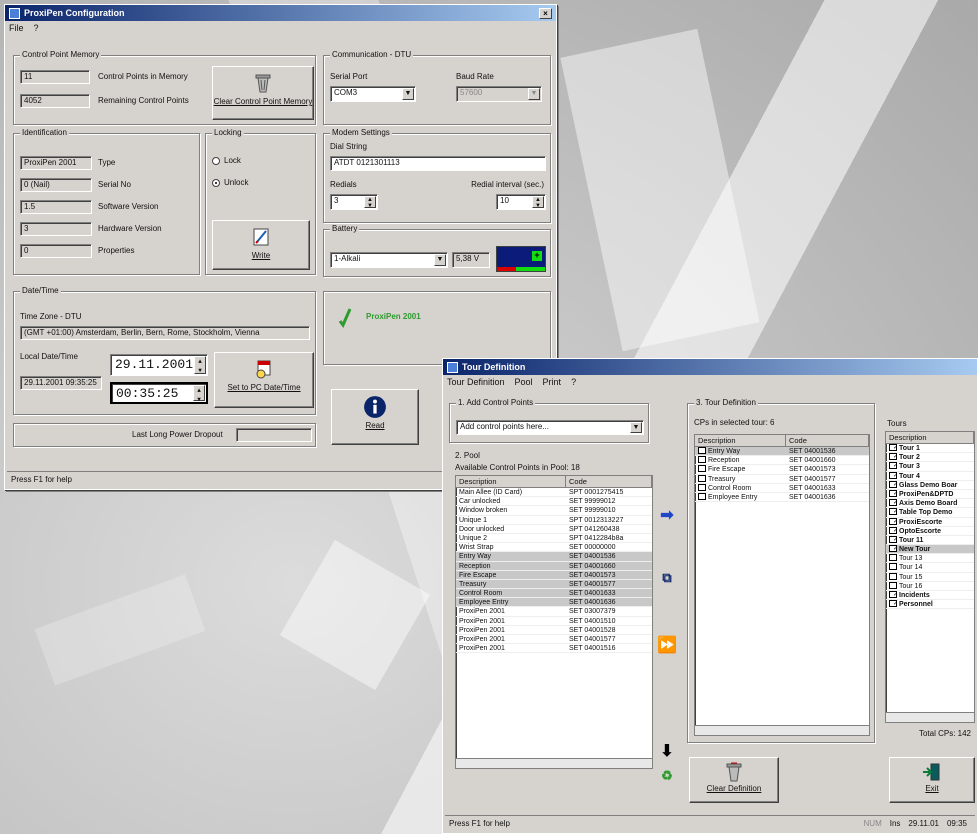 The image size is (978, 834). I want to click on menu-file: File, so click(16, 28).